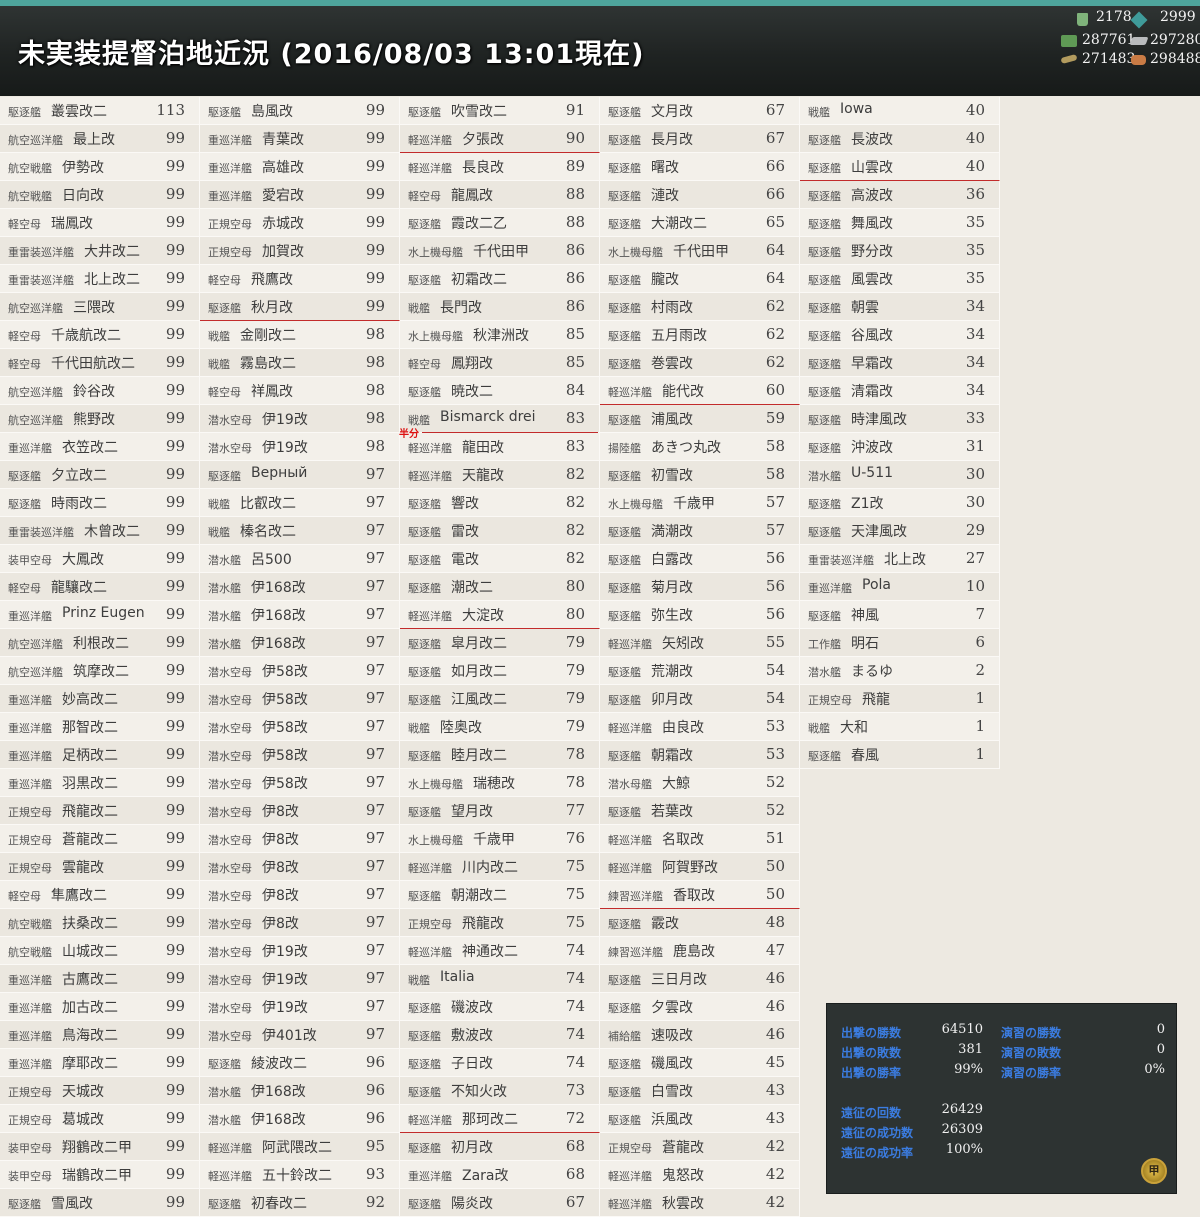 This screenshot has height=1217, width=1200. Describe the element at coordinates (575, 502) in the screenshot. I see `ship-level: 82` at that location.